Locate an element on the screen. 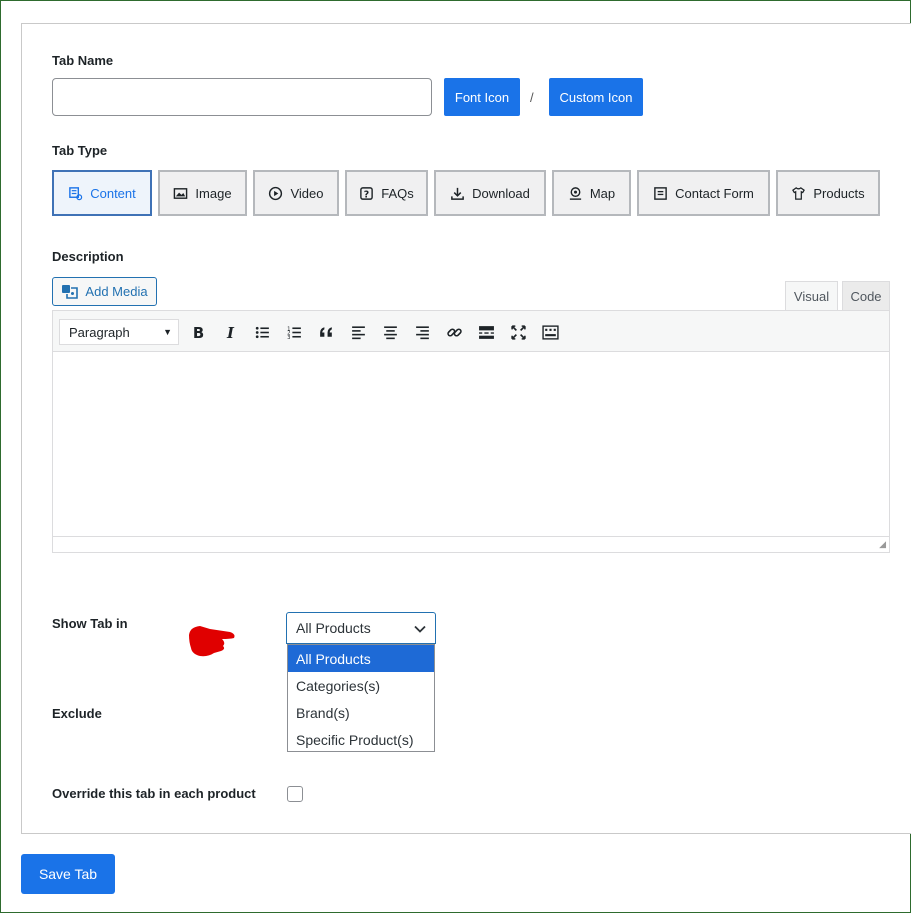  numbered-list-icon: 123 is located at coordinates (294, 332).